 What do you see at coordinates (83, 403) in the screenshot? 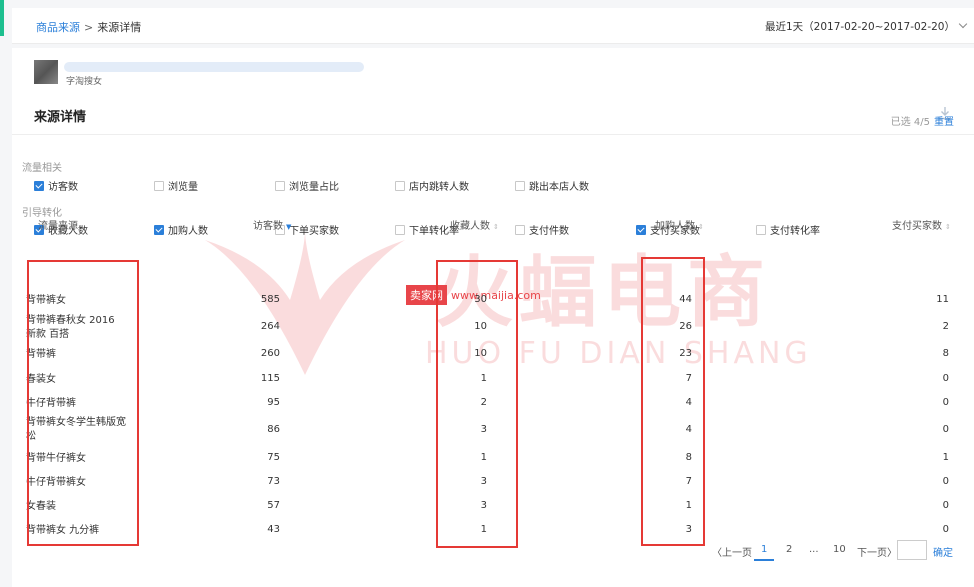
I see `highlight-box-source` at bounding box center [83, 403].